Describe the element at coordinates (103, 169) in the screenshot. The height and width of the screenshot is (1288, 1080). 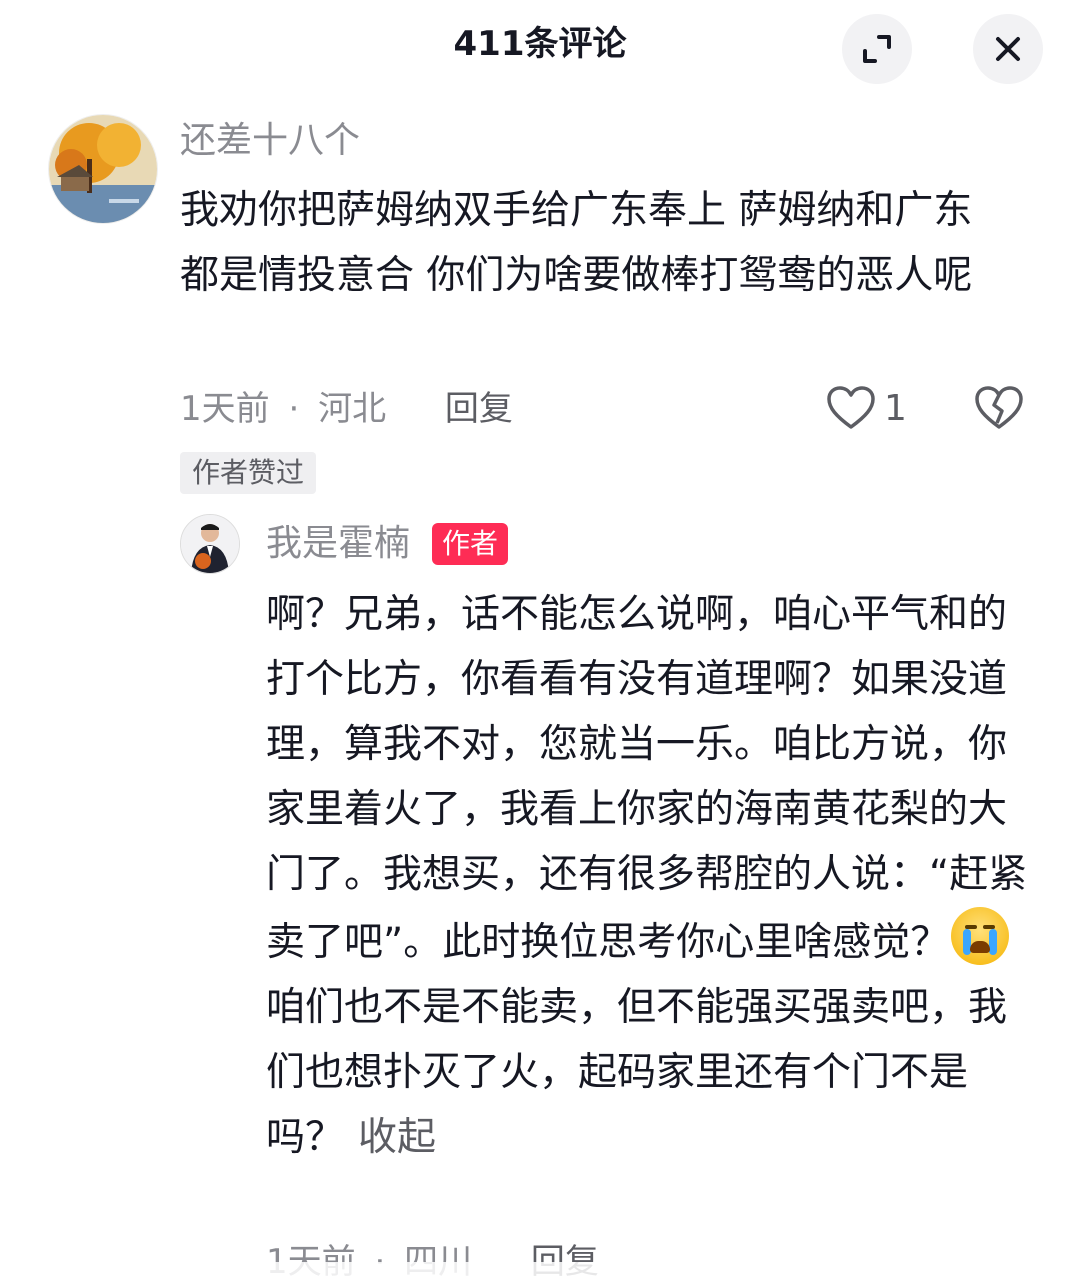
I see `avatar` at that location.